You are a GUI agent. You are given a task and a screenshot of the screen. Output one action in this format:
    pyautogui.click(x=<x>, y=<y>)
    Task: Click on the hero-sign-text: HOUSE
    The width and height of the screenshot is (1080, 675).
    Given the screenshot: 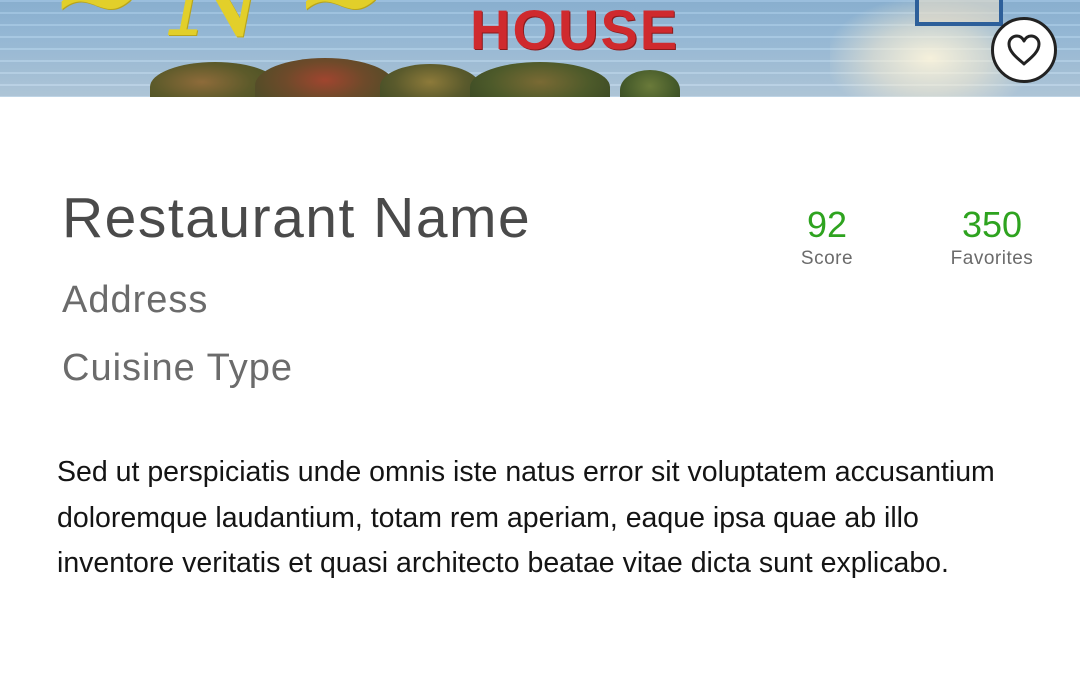 What is the action you would take?
    pyautogui.click(x=575, y=30)
    